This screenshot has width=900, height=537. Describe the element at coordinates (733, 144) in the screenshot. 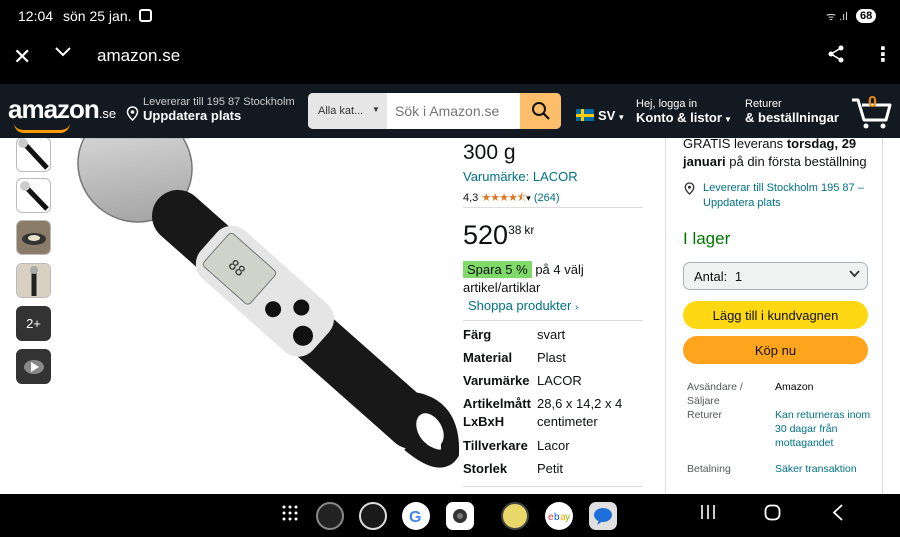

I see `free-prefix: GRATIS leverans` at that location.